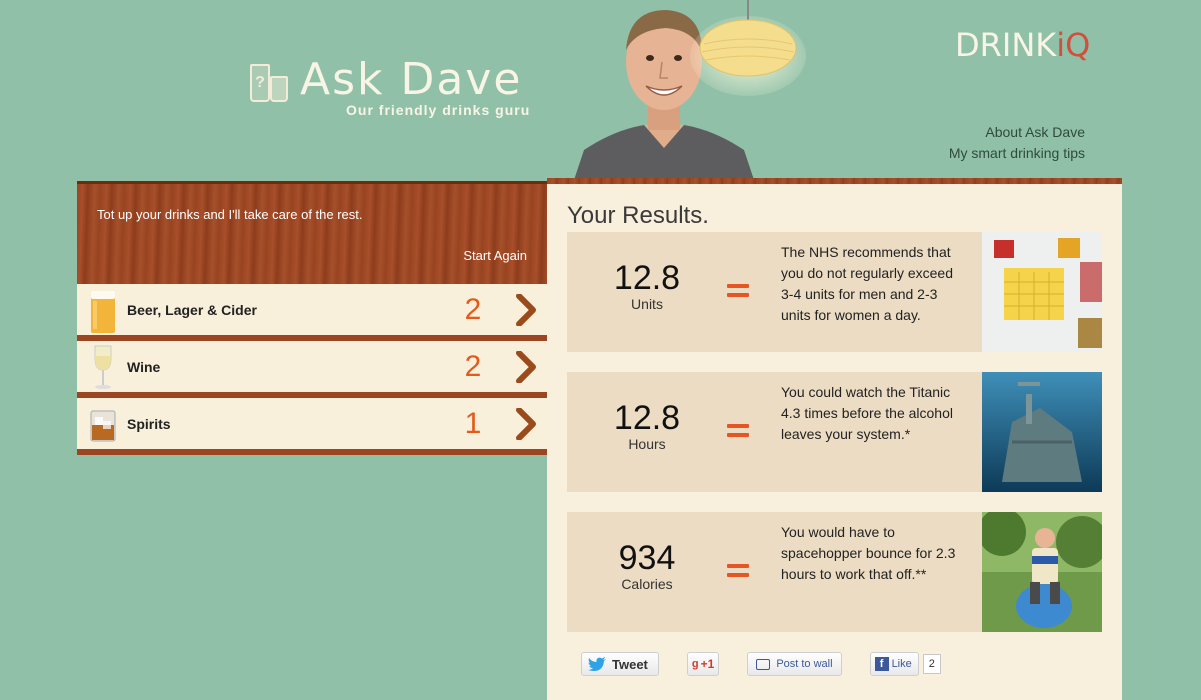  What do you see at coordinates (1042, 432) in the screenshot?
I see `shipwreck-image` at bounding box center [1042, 432].